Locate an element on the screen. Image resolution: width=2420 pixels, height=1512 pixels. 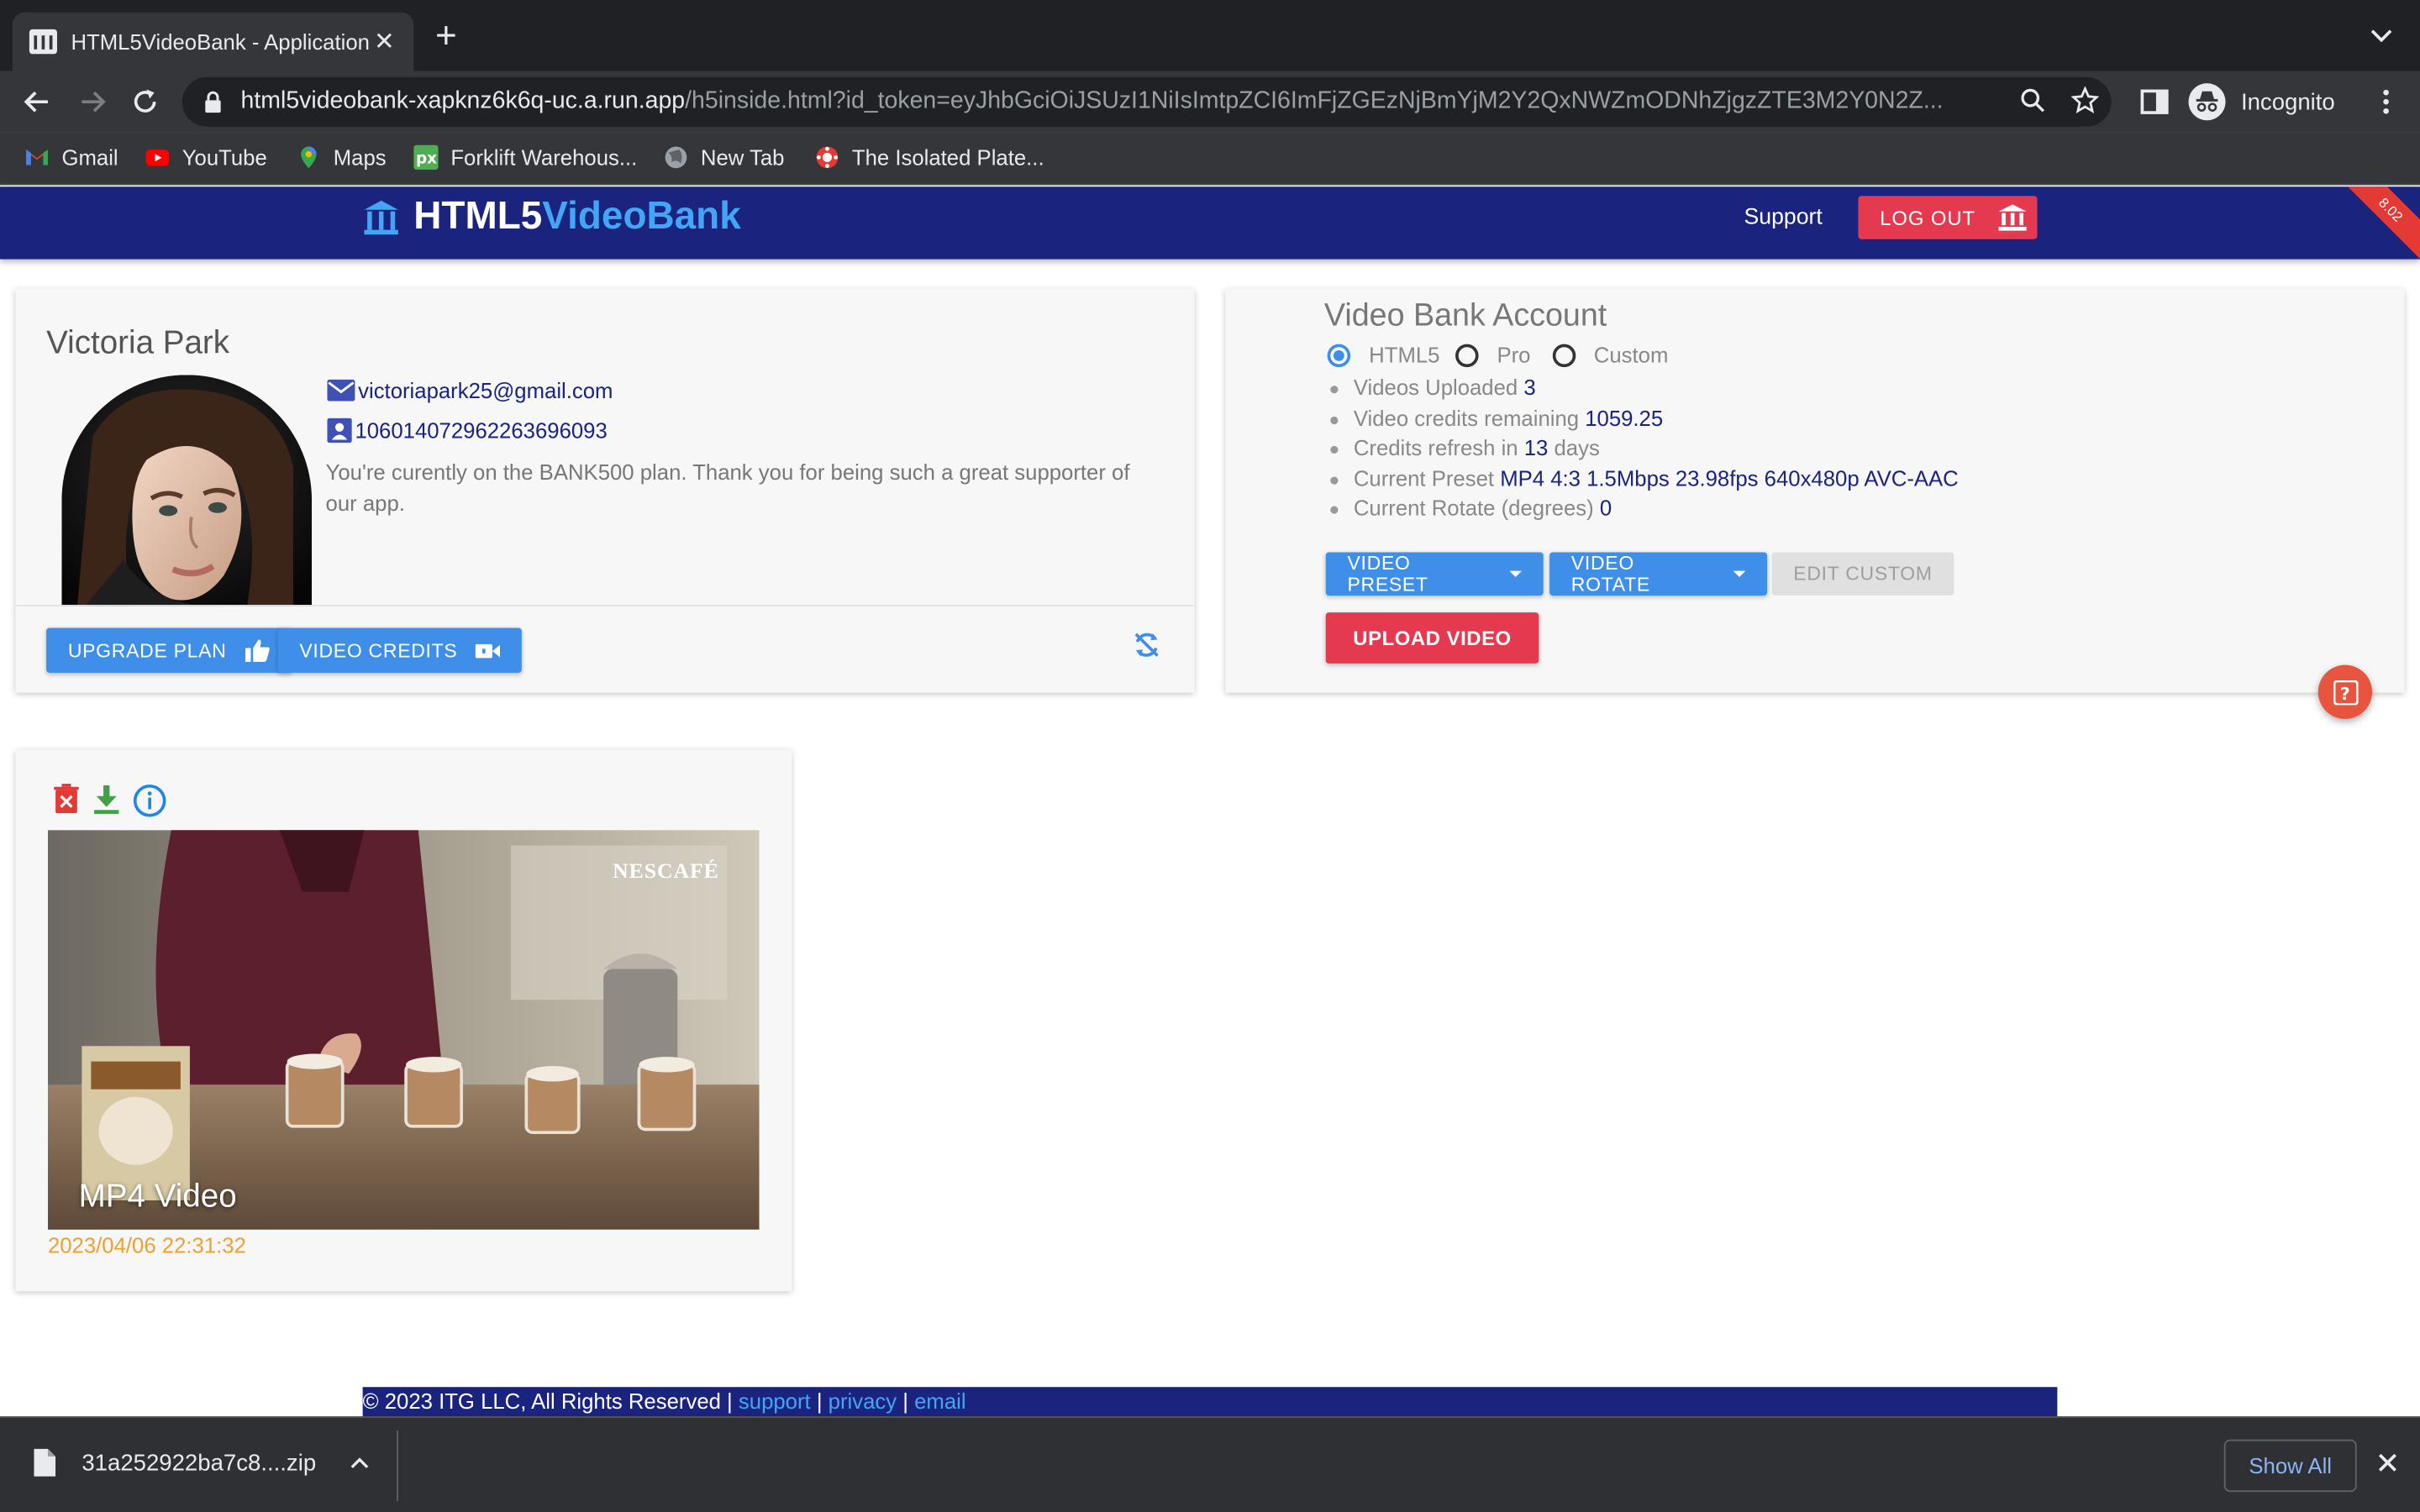
bookmark-label: Maps is located at coordinates (360, 157).